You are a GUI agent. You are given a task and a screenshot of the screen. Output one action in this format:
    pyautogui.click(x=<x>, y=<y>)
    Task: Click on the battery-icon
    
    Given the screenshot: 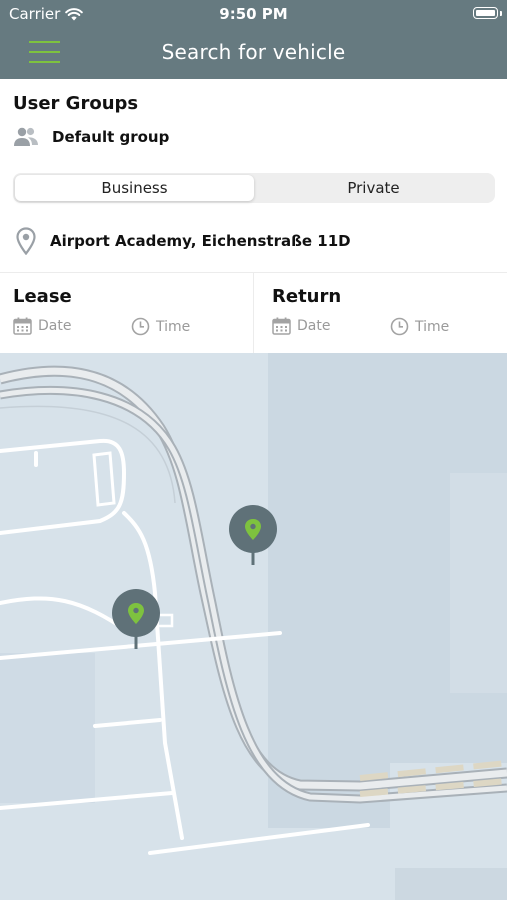 What is the action you would take?
    pyautogui.click(x=485, y=13)
    